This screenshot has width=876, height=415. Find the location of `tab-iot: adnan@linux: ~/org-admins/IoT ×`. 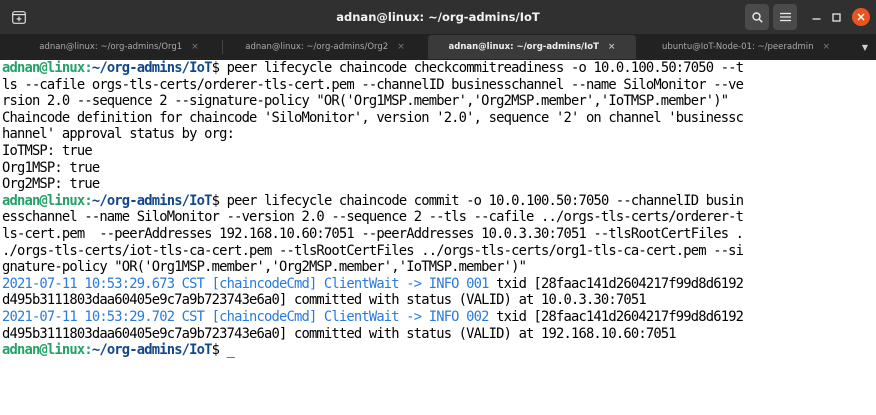

tab-iot: adnan@linux: ~/org-admins/IoT × is located at coordinates (532, 47).